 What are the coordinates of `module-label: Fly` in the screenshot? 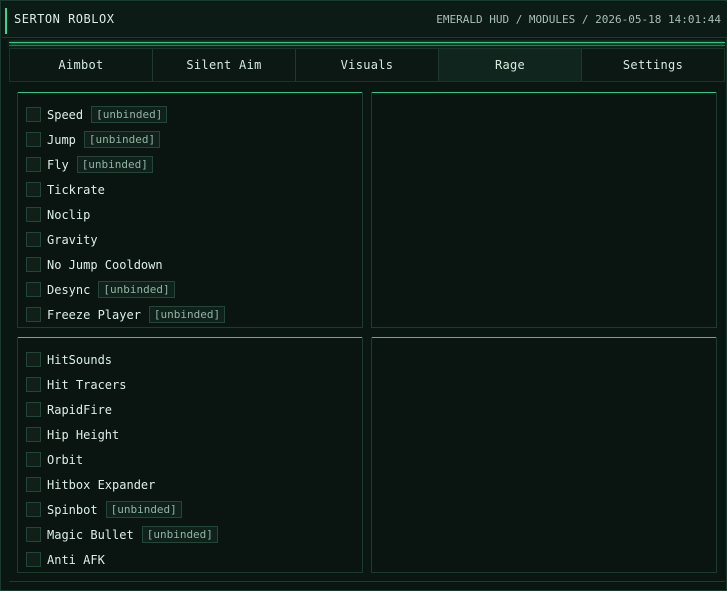 It's located at (58, 164).